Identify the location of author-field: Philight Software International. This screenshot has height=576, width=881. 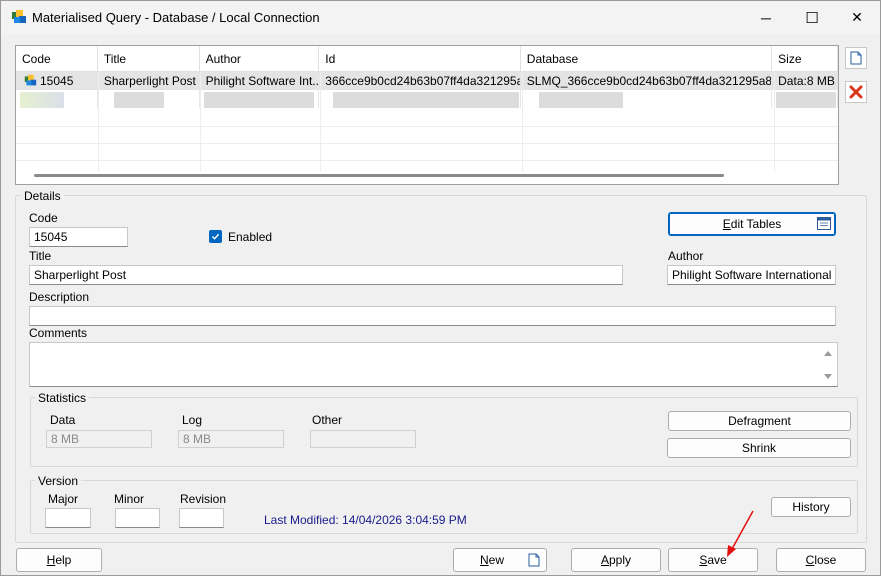
(751, 275).